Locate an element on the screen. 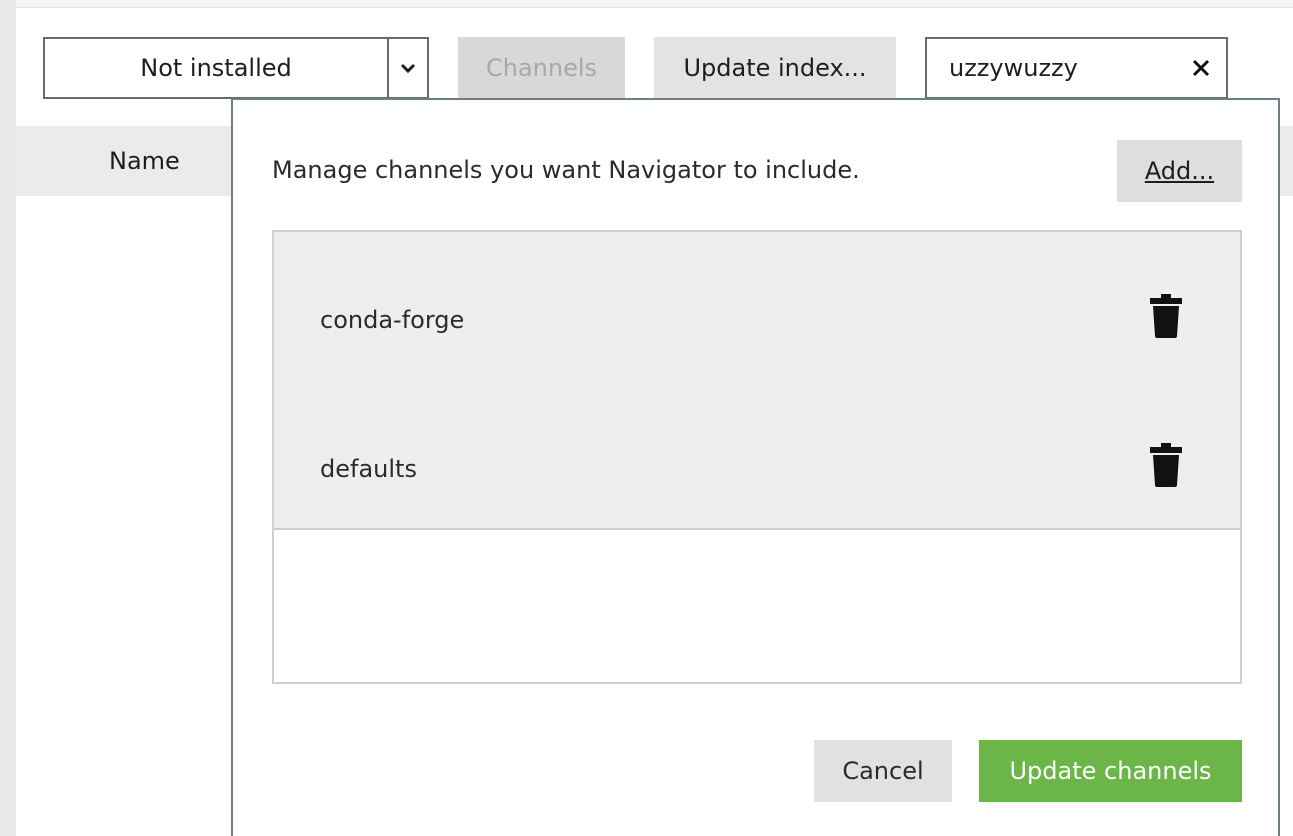 This screenshot has width=1293, height=836. channel-name: defaults is located at coordinates (368, 469).